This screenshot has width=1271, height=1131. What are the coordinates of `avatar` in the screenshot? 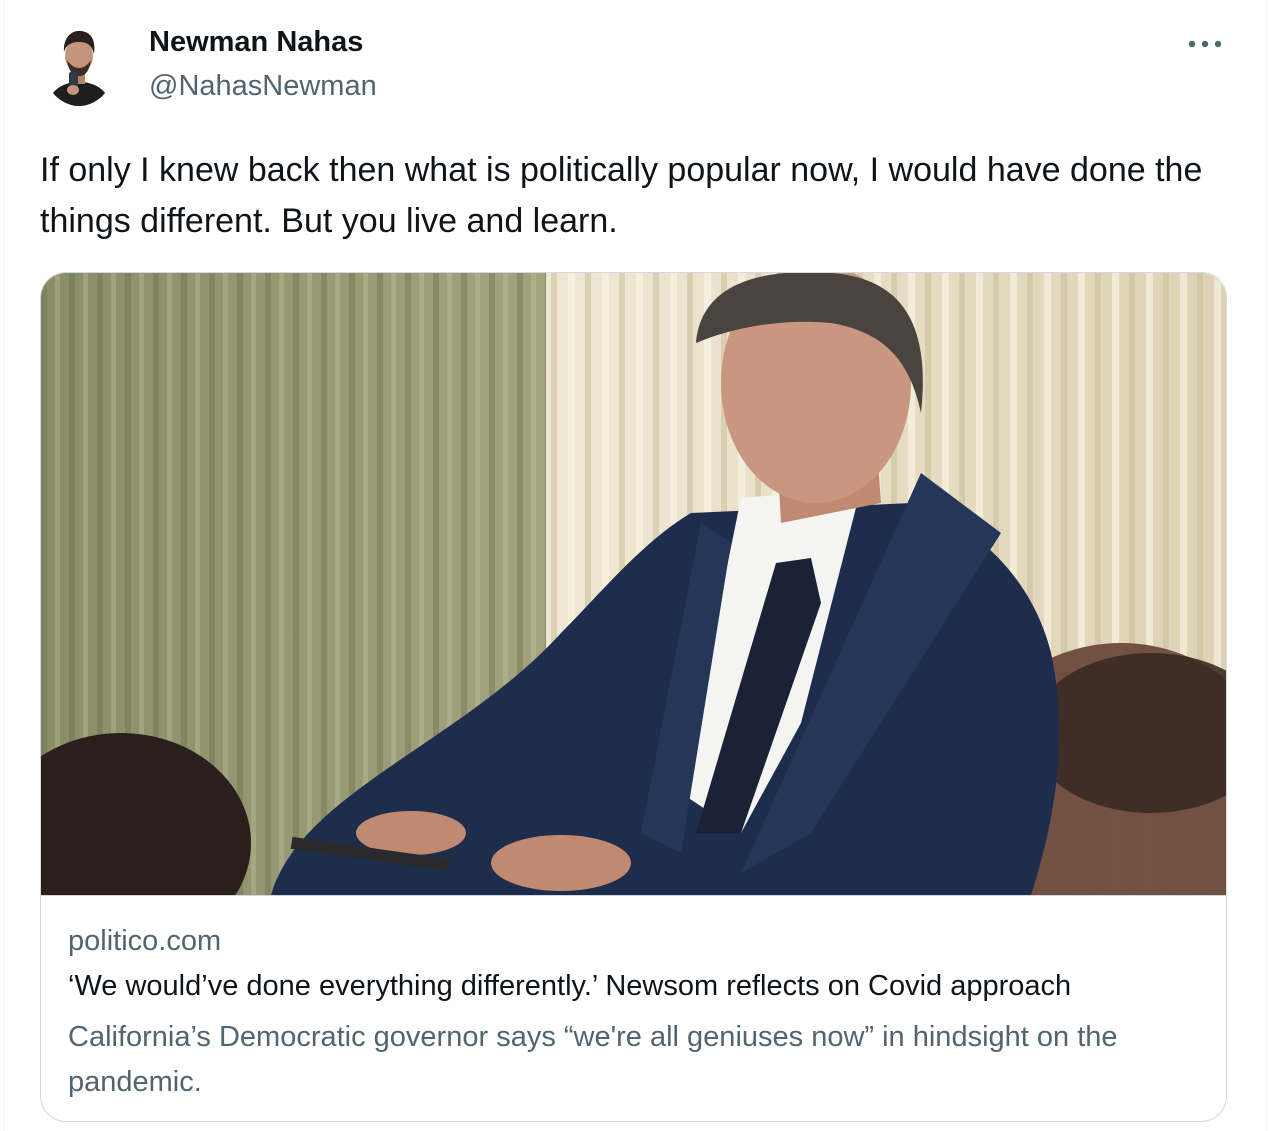 It's located at (79, 64).